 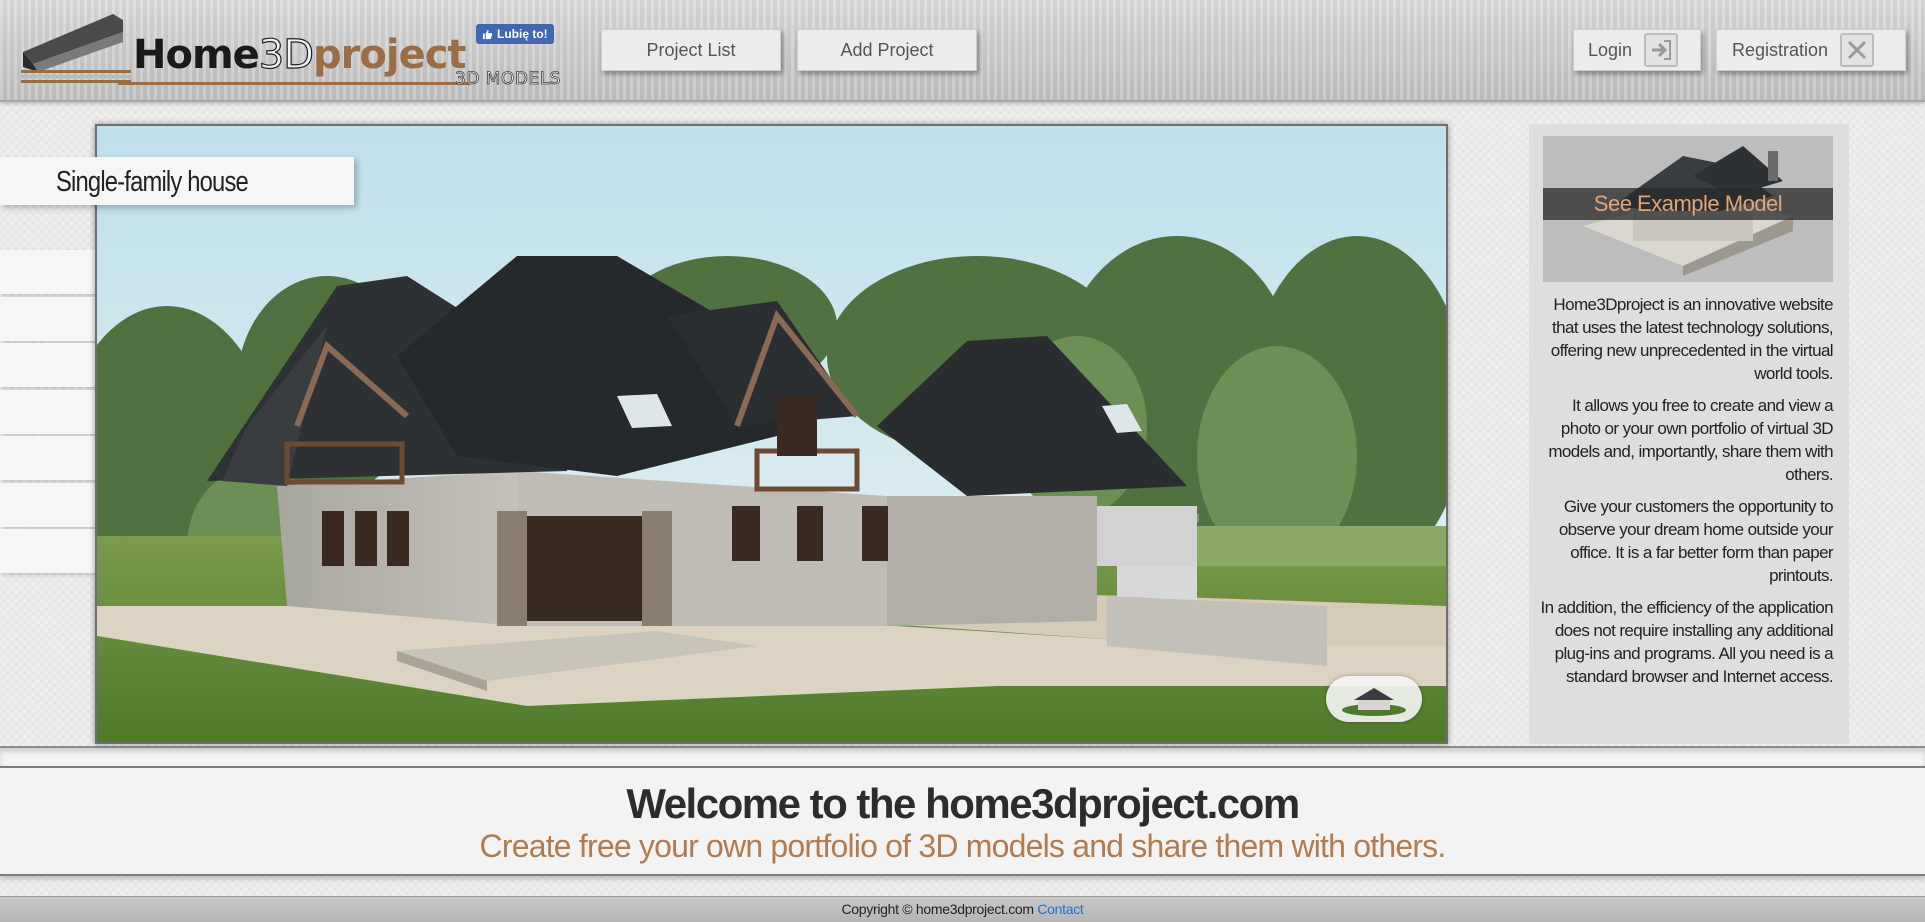 I want to click on logo-wordmark: Home3Dproject, so click(x=300, y=54).